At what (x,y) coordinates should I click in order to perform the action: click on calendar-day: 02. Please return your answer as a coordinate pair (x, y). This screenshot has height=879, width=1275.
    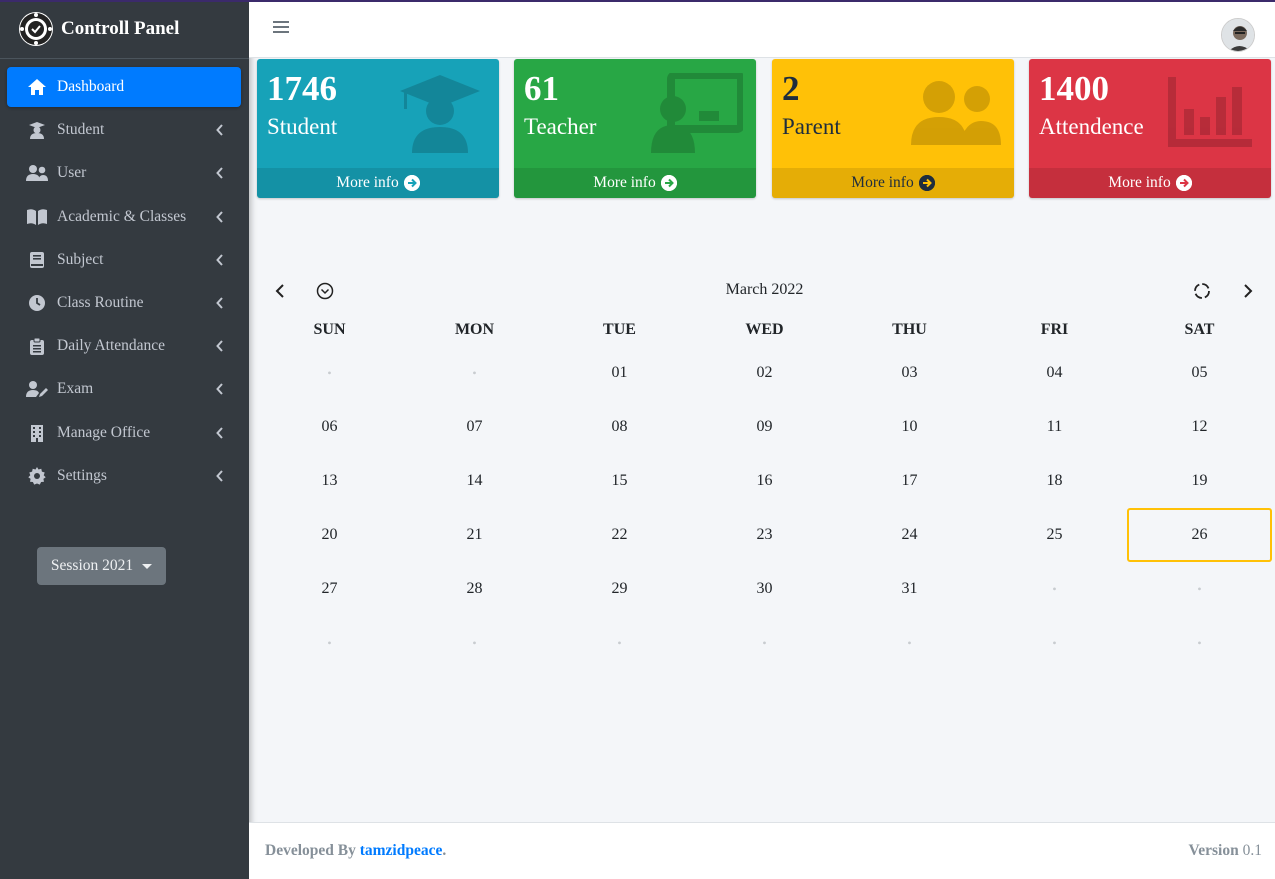
    Looking at the image, I should click on (764, 373).